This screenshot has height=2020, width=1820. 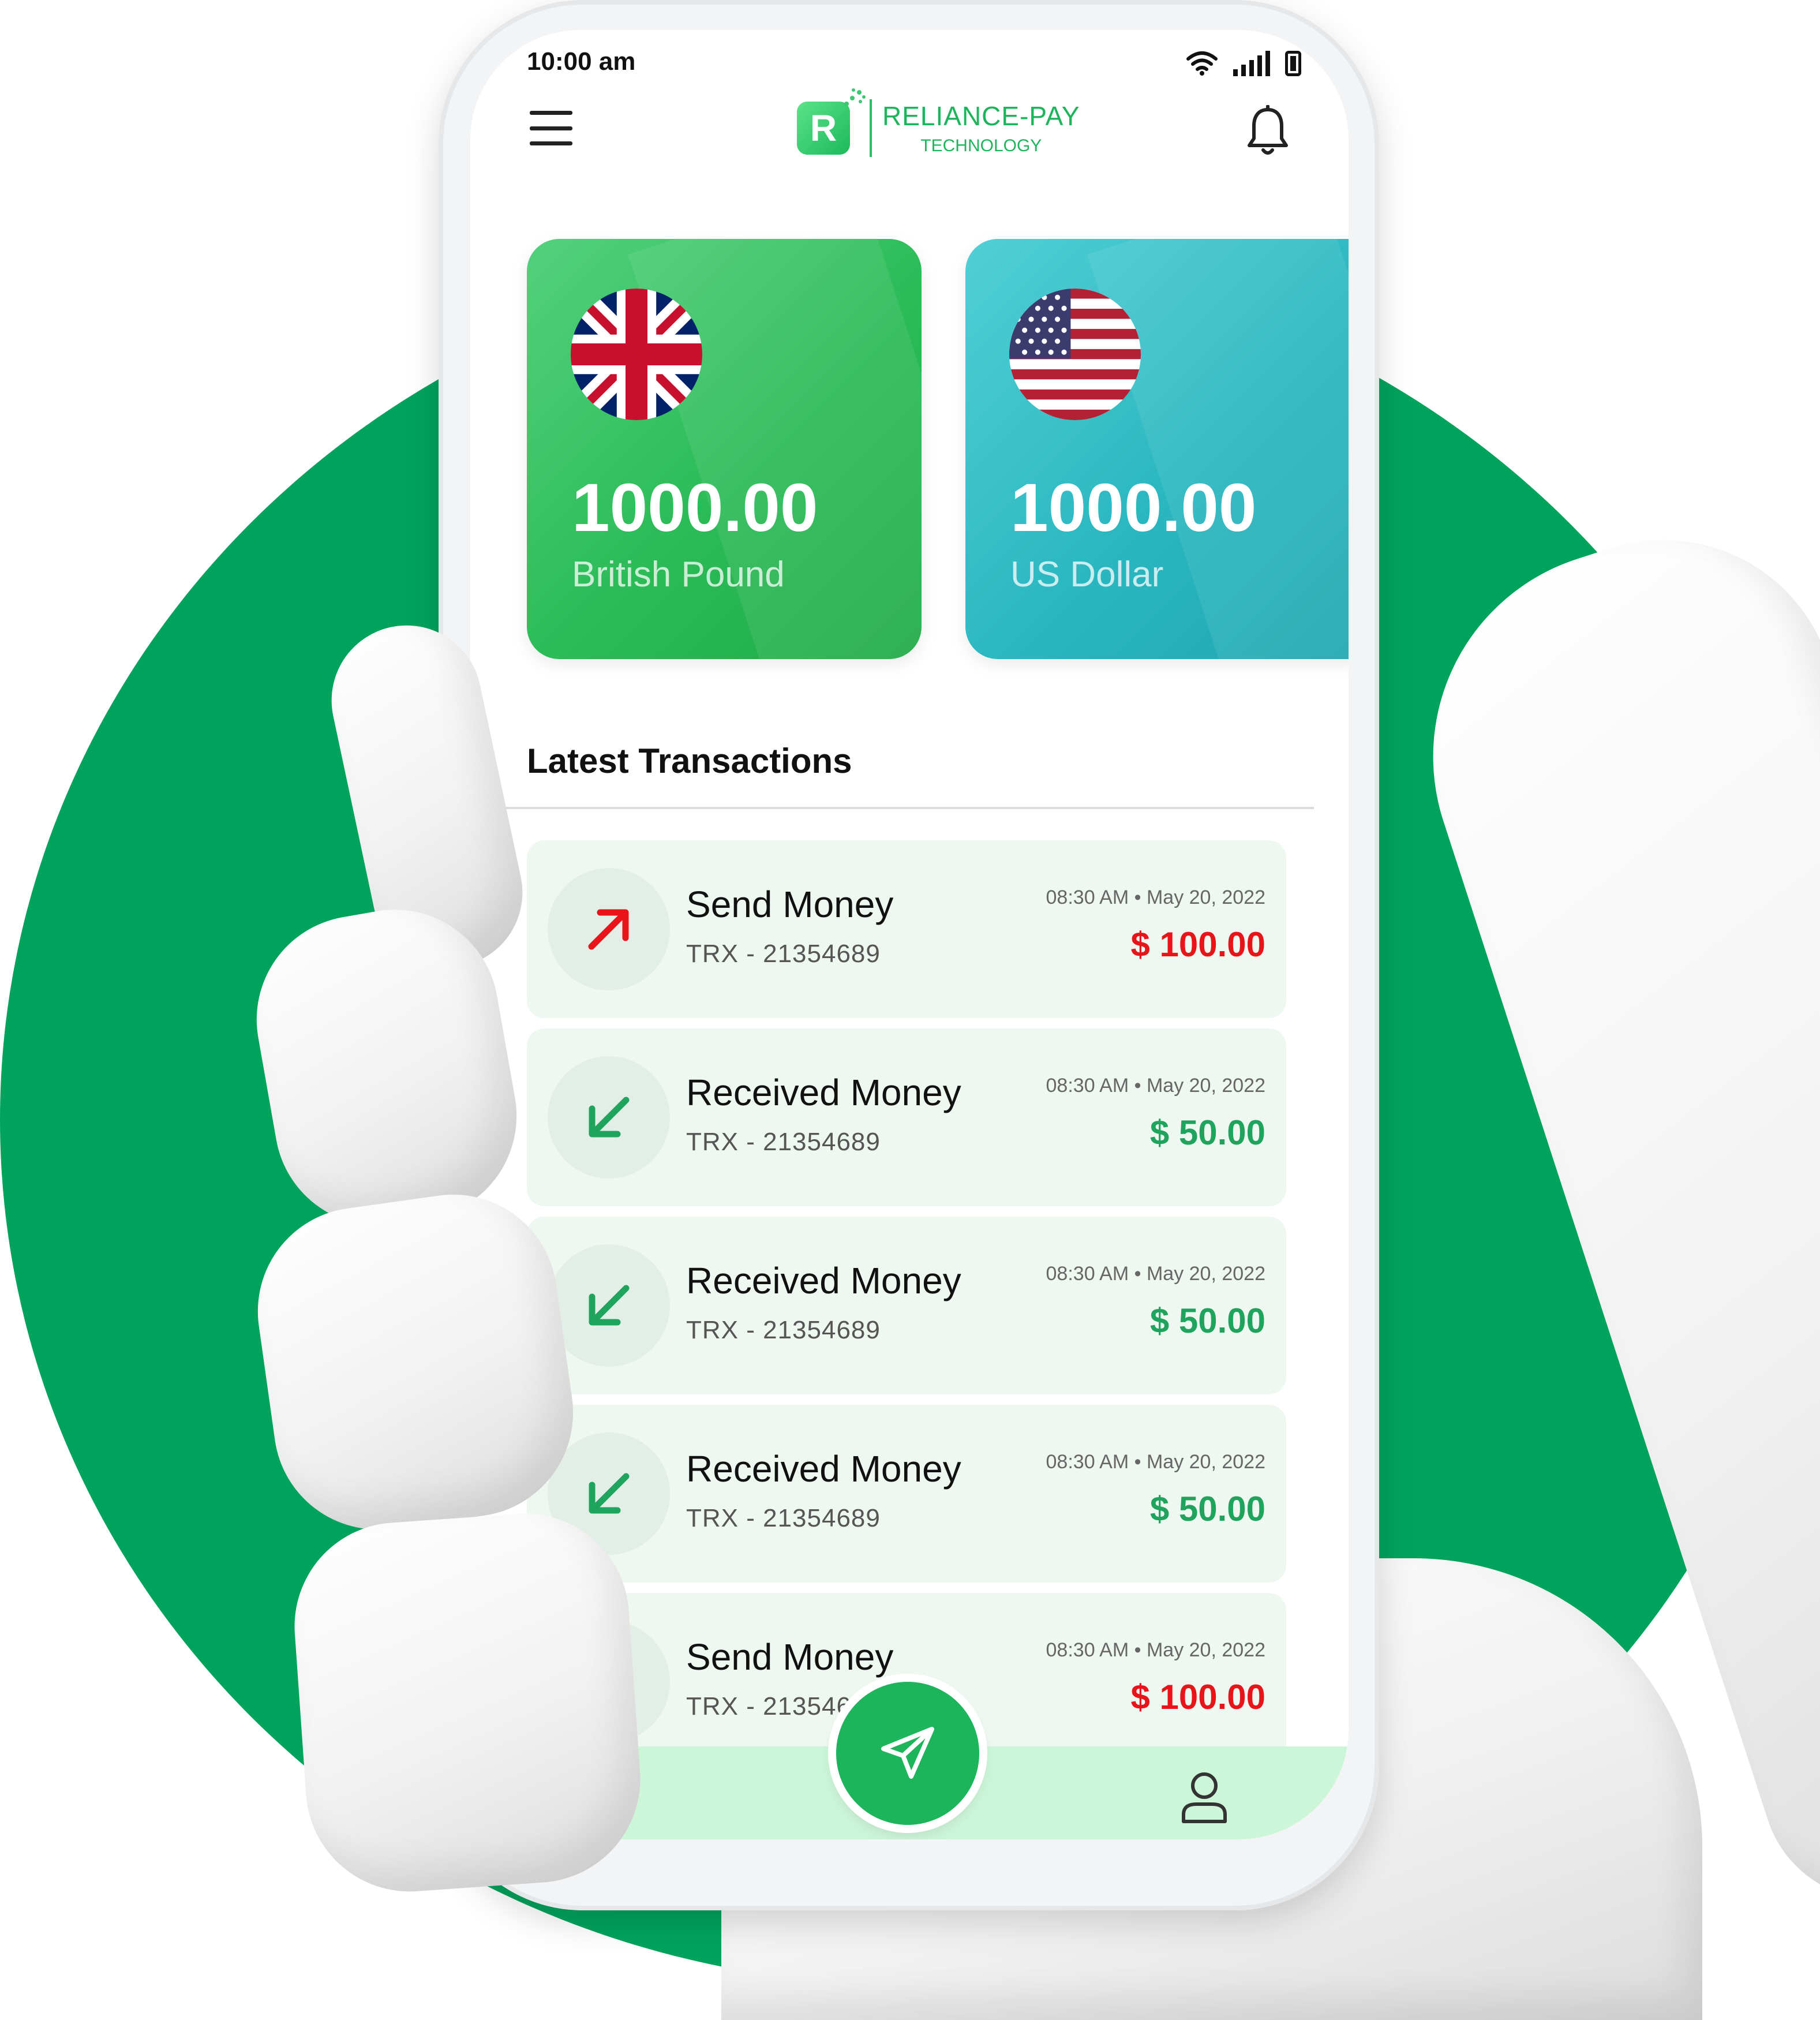 What do you see at coordinates (1251, 64) in the screenshot?
I see `signal-icon` at bounding box center [1251, 64].